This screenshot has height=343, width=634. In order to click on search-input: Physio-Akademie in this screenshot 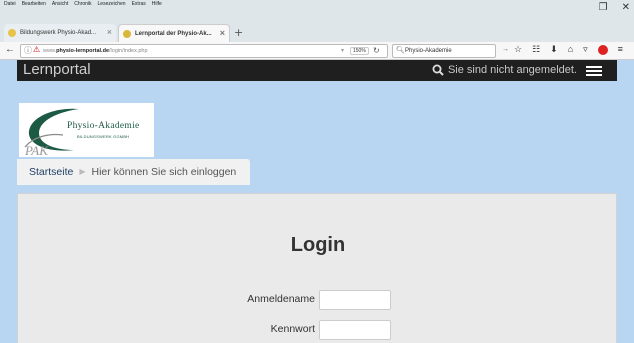, I will do `click(428, 51)`.